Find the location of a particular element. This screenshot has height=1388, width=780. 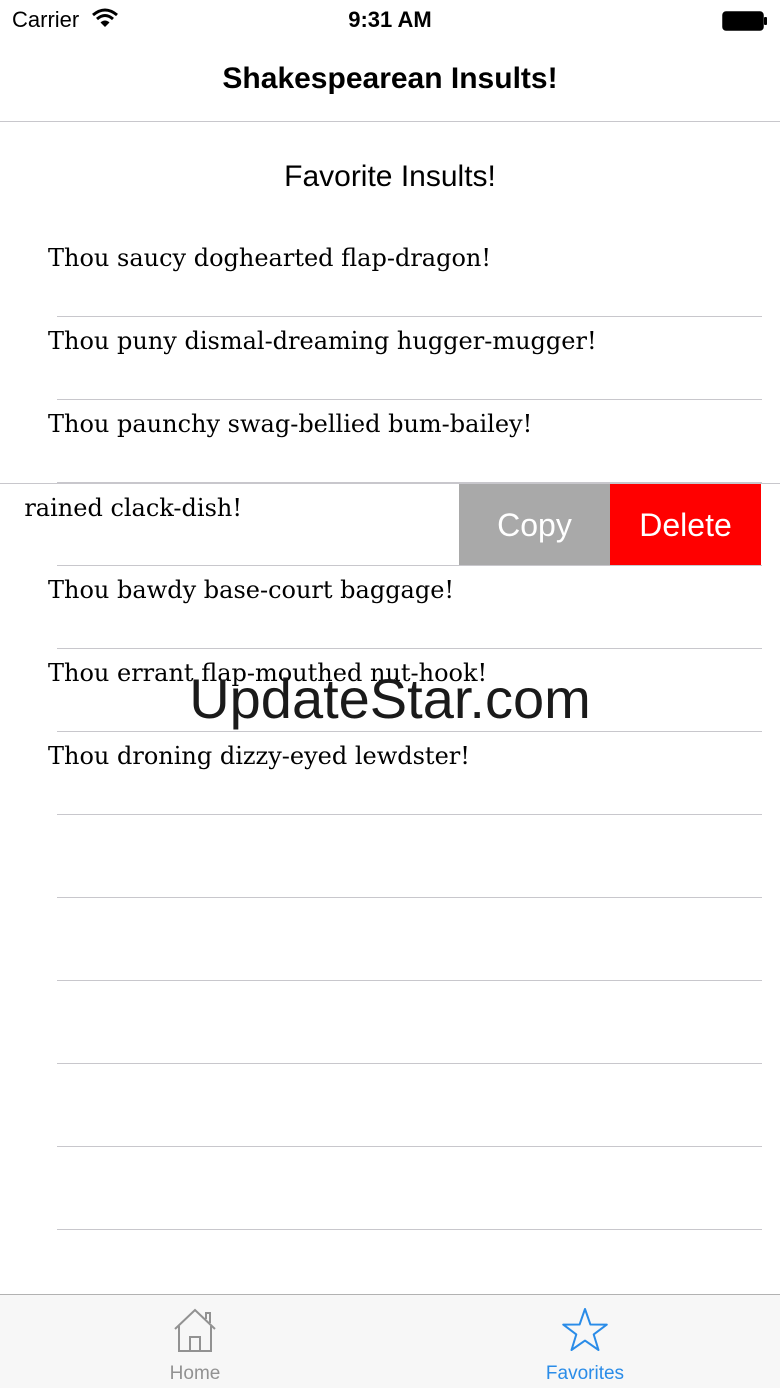

list-item: Thou puny dismal-dreaming hugger-mugger! is located at coordinates (390, 358).